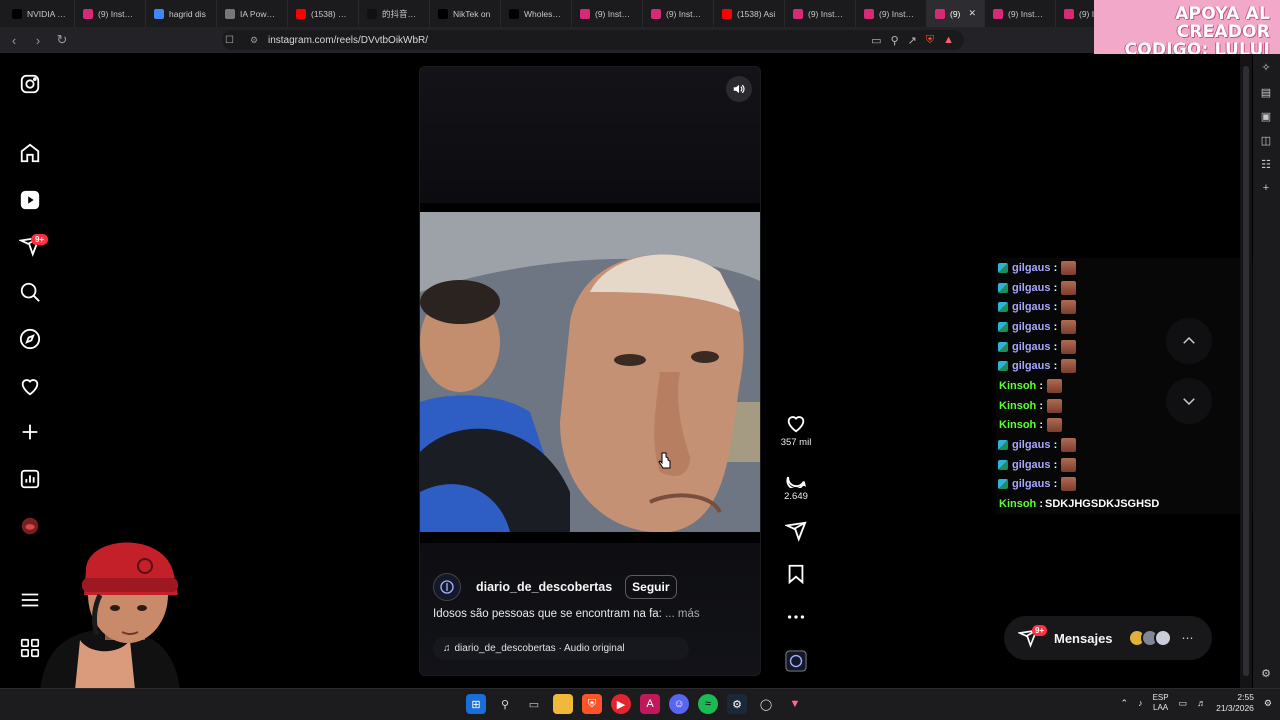 This screenshot has height=720, width=1280. What do you see at coordinates (1161, 703) in the screenshot?
I see `language-indicator: ESP LAA` at bounding box center [1161, 703].